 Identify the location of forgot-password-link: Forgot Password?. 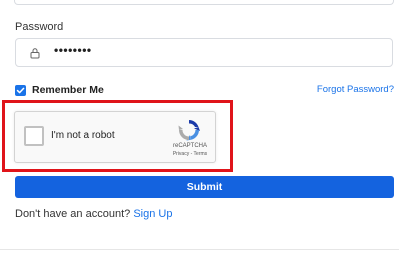
(355, 89).